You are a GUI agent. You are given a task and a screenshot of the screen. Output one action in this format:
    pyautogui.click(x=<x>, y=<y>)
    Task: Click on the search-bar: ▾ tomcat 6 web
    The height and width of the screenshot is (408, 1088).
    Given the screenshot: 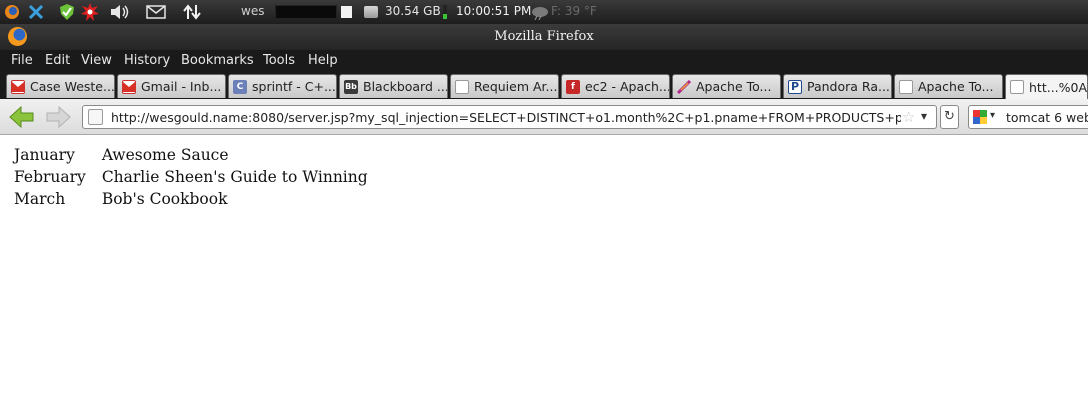 What is the action you would take?
    pyautogui.click(x=1028, y=117)
    